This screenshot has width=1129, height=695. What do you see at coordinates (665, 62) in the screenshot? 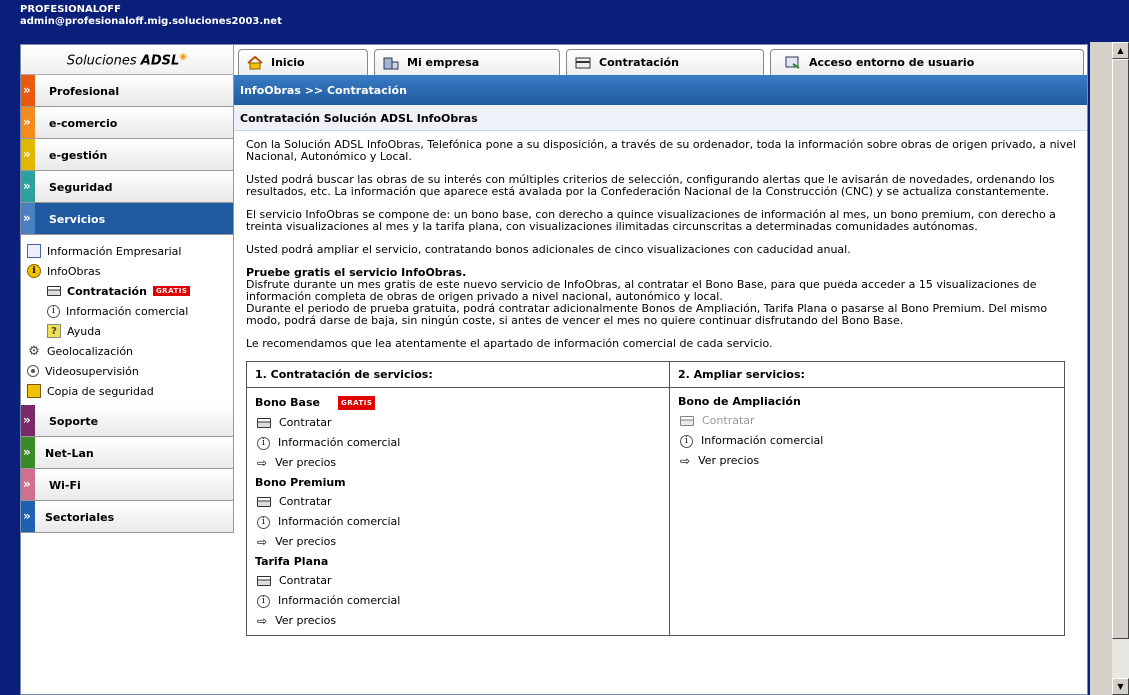
I see `tab-contratacion: Contratación` at bounding box center [665, 62].